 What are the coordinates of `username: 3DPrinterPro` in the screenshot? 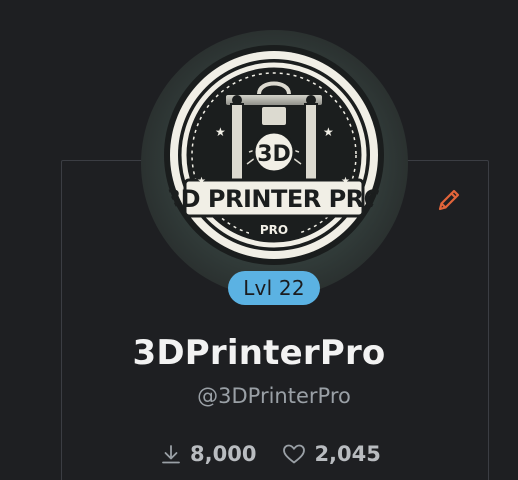 It's located at (259, 353).